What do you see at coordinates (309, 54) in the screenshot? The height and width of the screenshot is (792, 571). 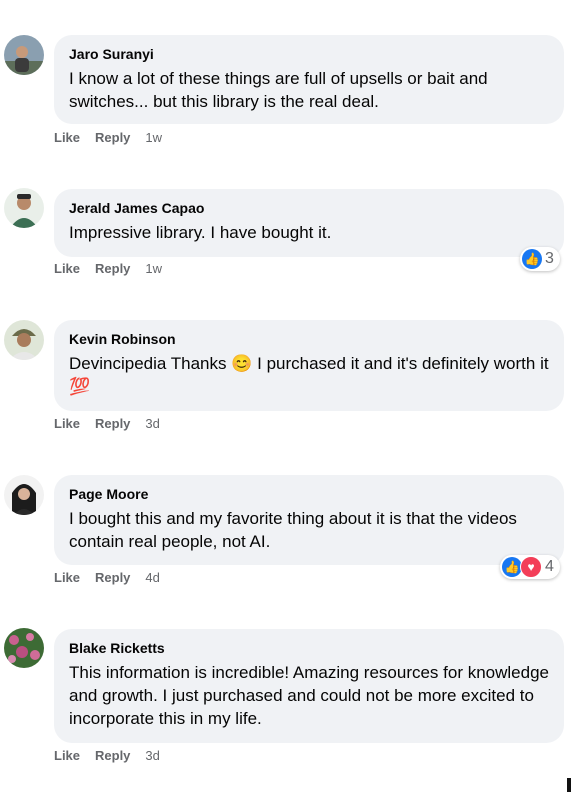 I see `comment-author: Jaro Suranyi` at bounding box center [309, 54].